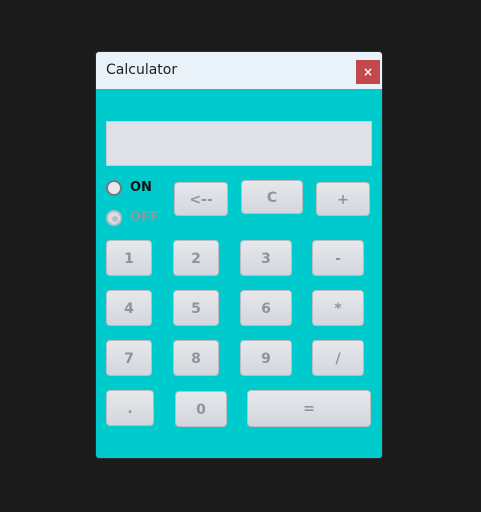 The height and width of the screenshot is (512, 481). I want to click on digit-5-button: 5, so click(196, 308).